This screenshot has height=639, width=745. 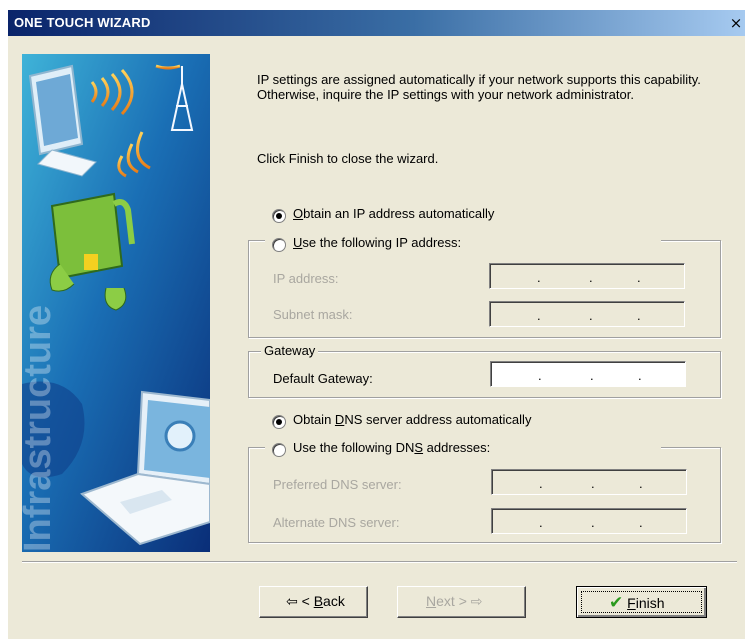 I want to click on obtain-dns-auto-label: Obtain DNS server address automatically, so click(x=412, y=419).